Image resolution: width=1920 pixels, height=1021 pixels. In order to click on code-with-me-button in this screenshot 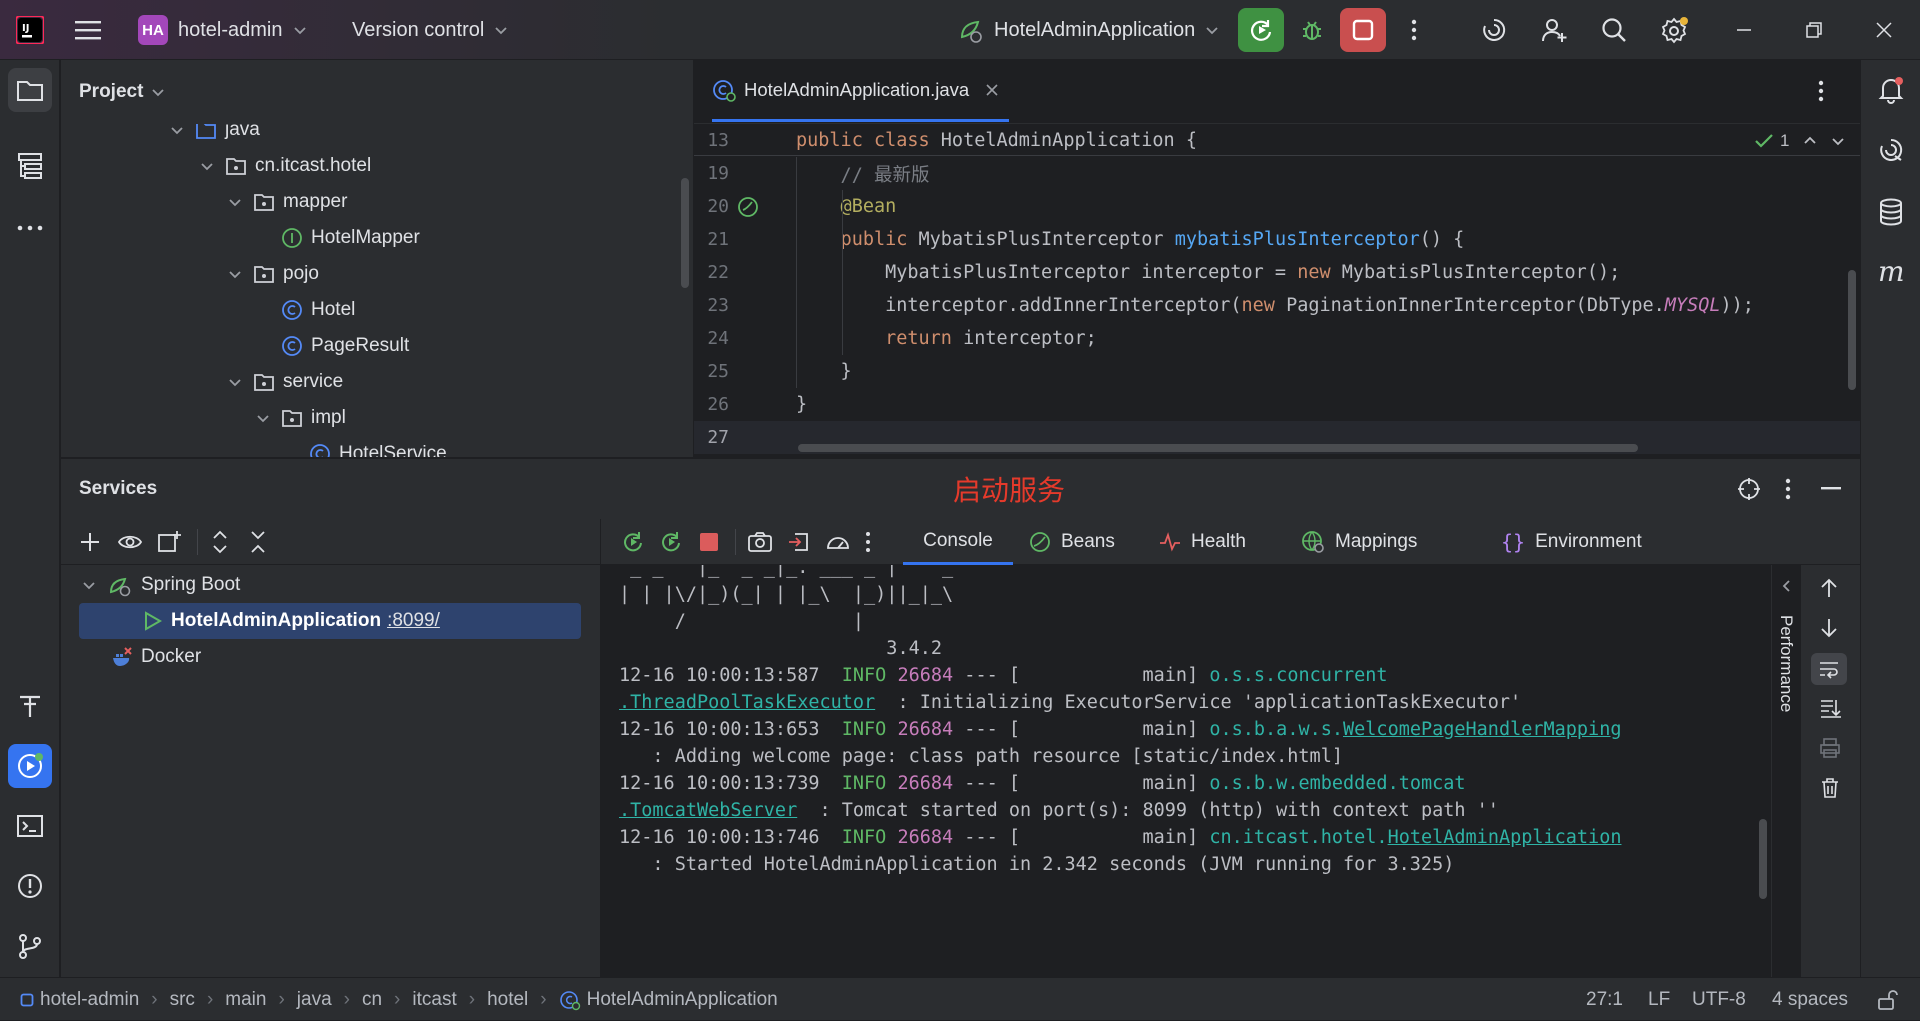, I will do `click(1554, 30)`.